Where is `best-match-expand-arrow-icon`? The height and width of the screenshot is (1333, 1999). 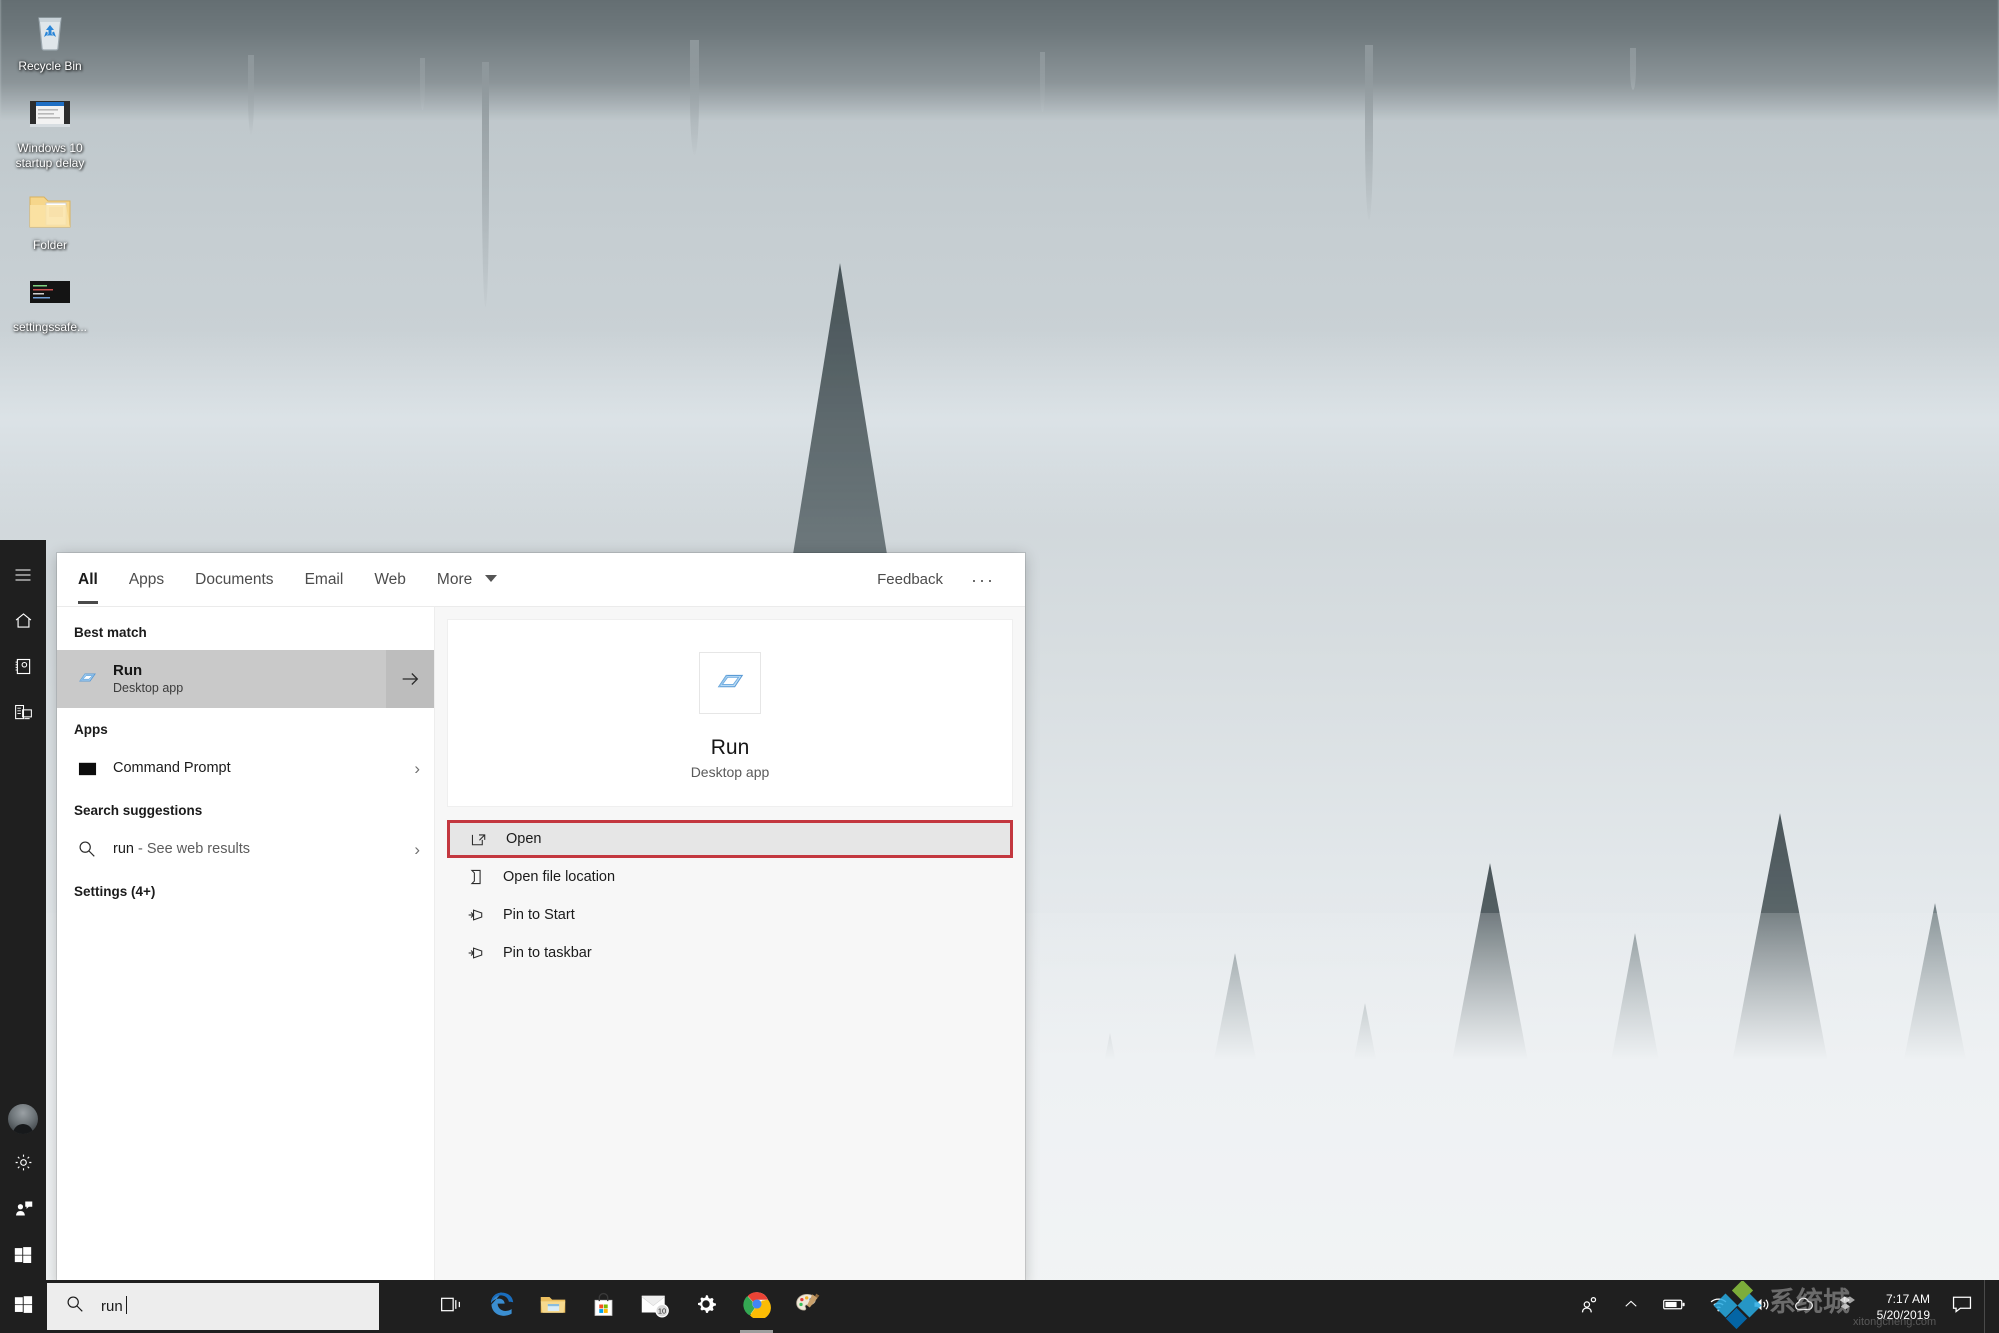
best-match-expand-arrow-icon is located at coordinates (410, 679).